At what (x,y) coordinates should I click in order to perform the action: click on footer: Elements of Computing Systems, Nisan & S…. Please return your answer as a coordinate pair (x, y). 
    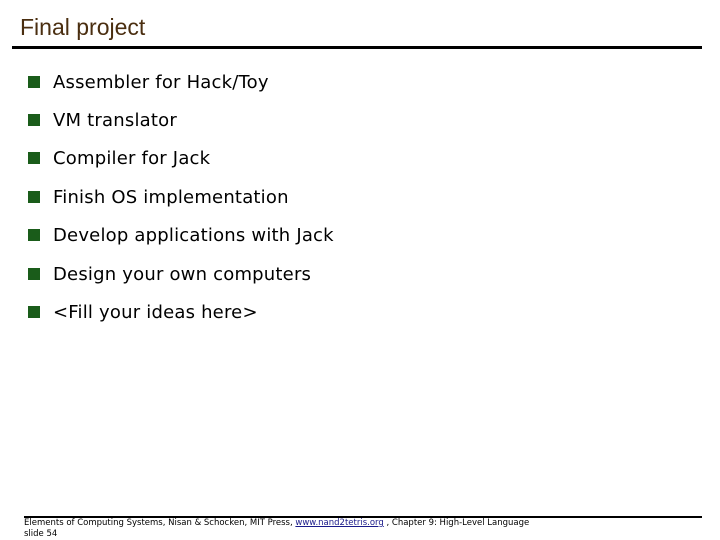
    Looking at the image, I should click on (276, 529).